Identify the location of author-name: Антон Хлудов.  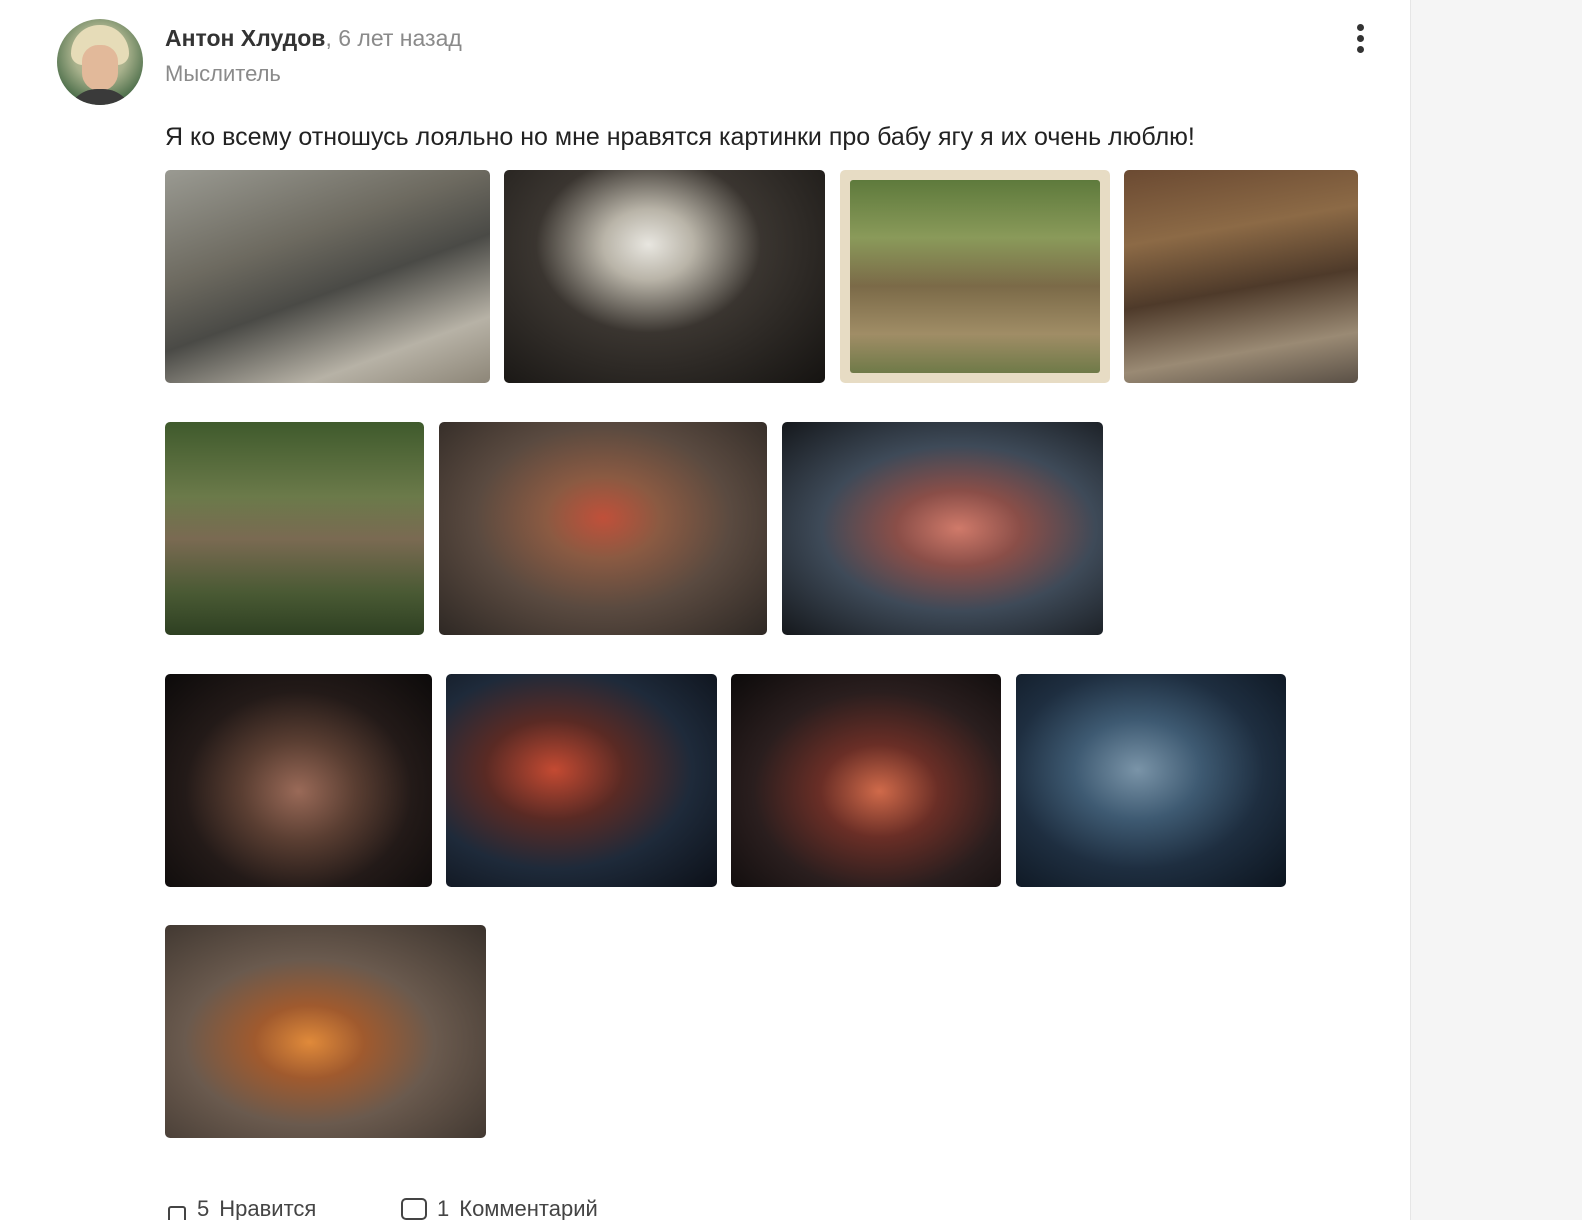
(245, 38).